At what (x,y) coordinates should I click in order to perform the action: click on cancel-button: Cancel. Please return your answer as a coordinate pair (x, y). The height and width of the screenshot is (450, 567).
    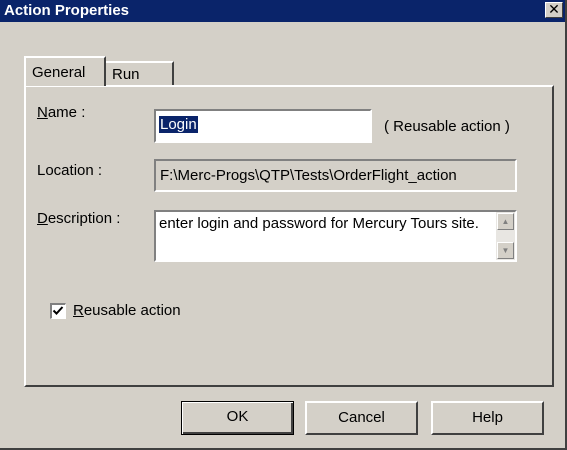
    Looking at the image, I should click on (361, 418).